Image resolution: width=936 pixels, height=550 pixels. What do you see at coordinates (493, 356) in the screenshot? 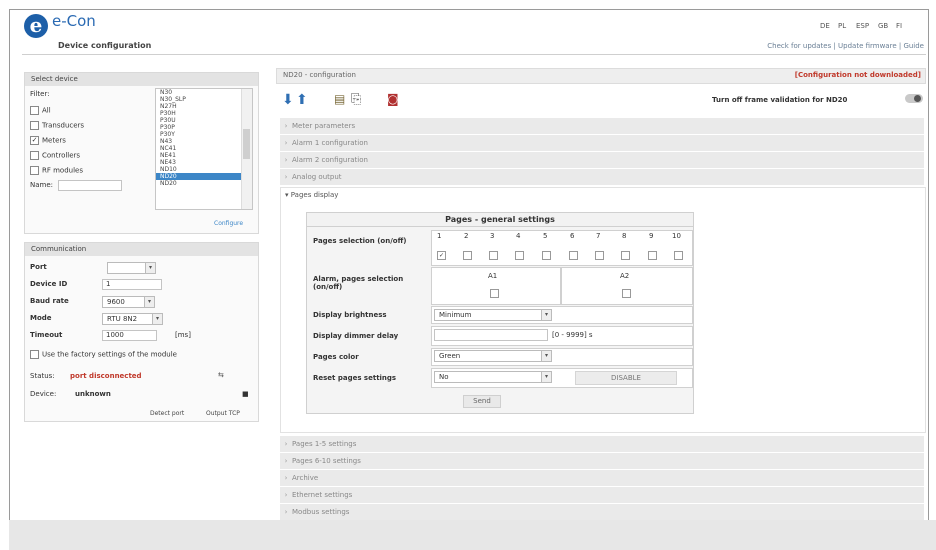
I see `pages-color-select: Green ▾` at bounding box center [493, 356].